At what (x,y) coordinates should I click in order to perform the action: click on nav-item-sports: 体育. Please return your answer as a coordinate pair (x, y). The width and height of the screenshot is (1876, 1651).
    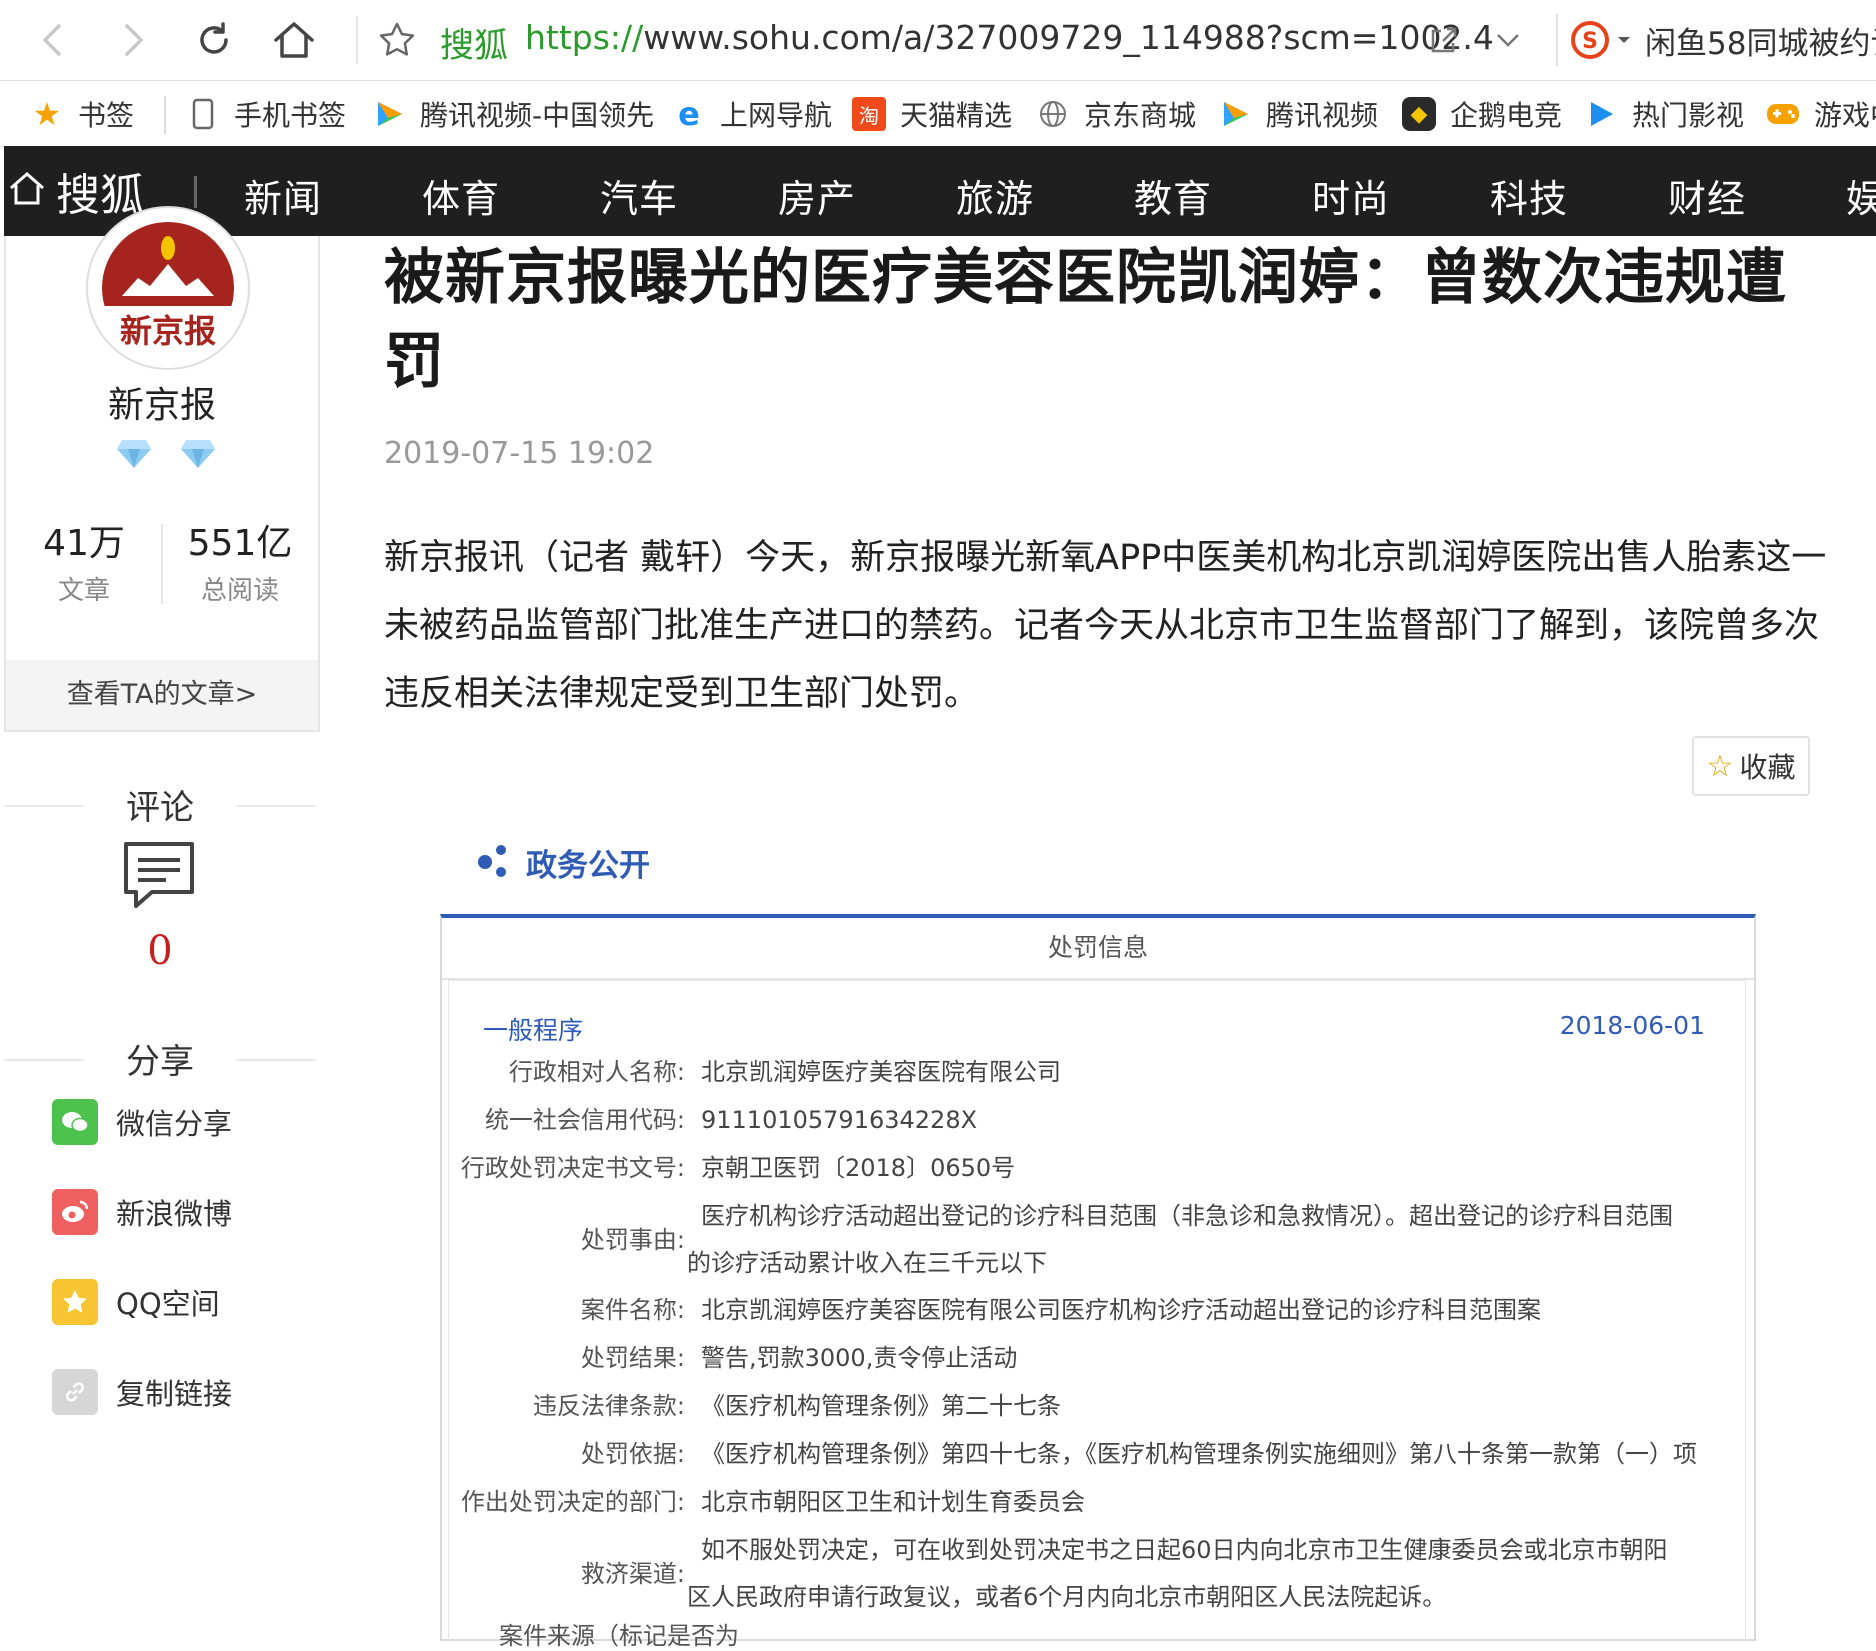
    Looking at the image, I should click on (461, 195).